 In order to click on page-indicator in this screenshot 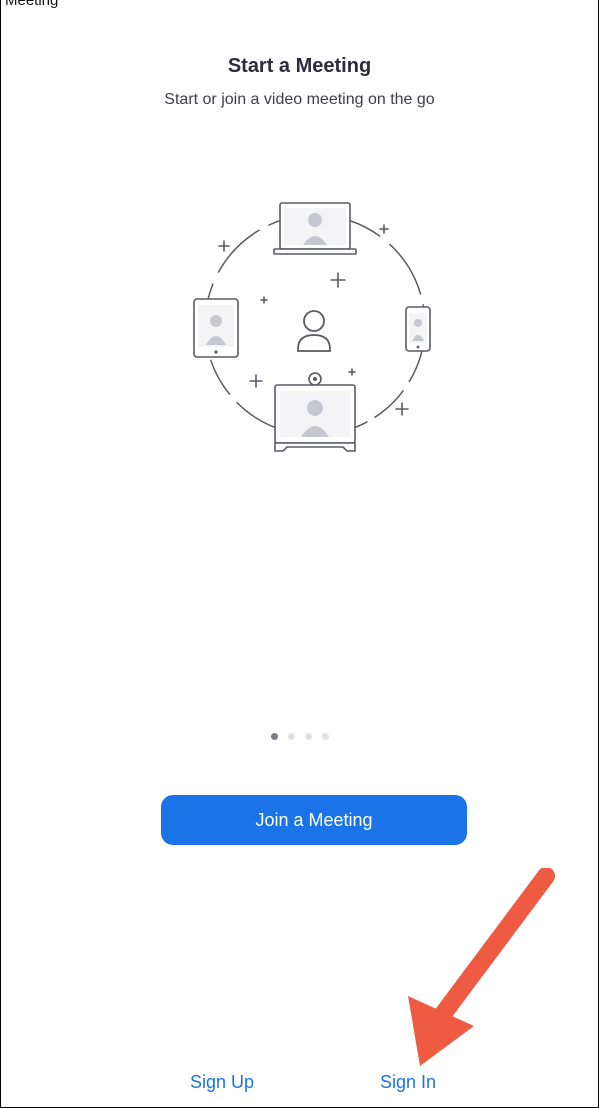, I will do `click(299, 736)`.